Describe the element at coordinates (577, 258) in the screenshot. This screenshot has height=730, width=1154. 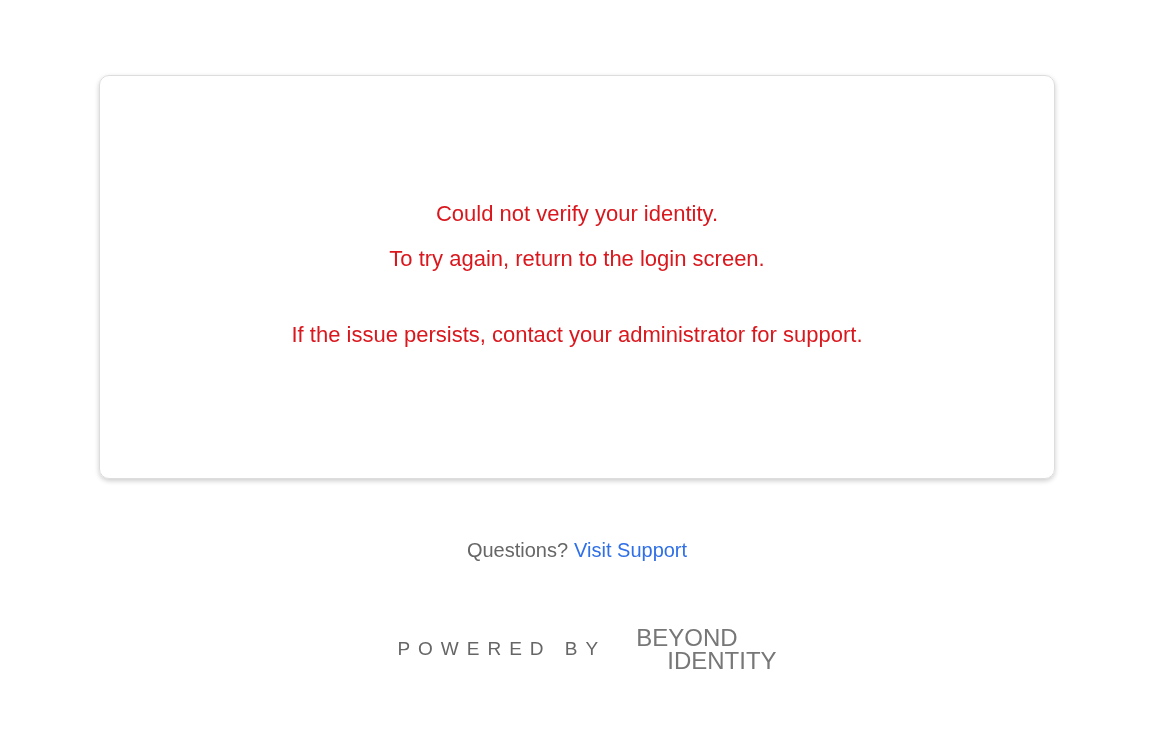
I see `error-message: To try again, return to the login screen.` at that location.